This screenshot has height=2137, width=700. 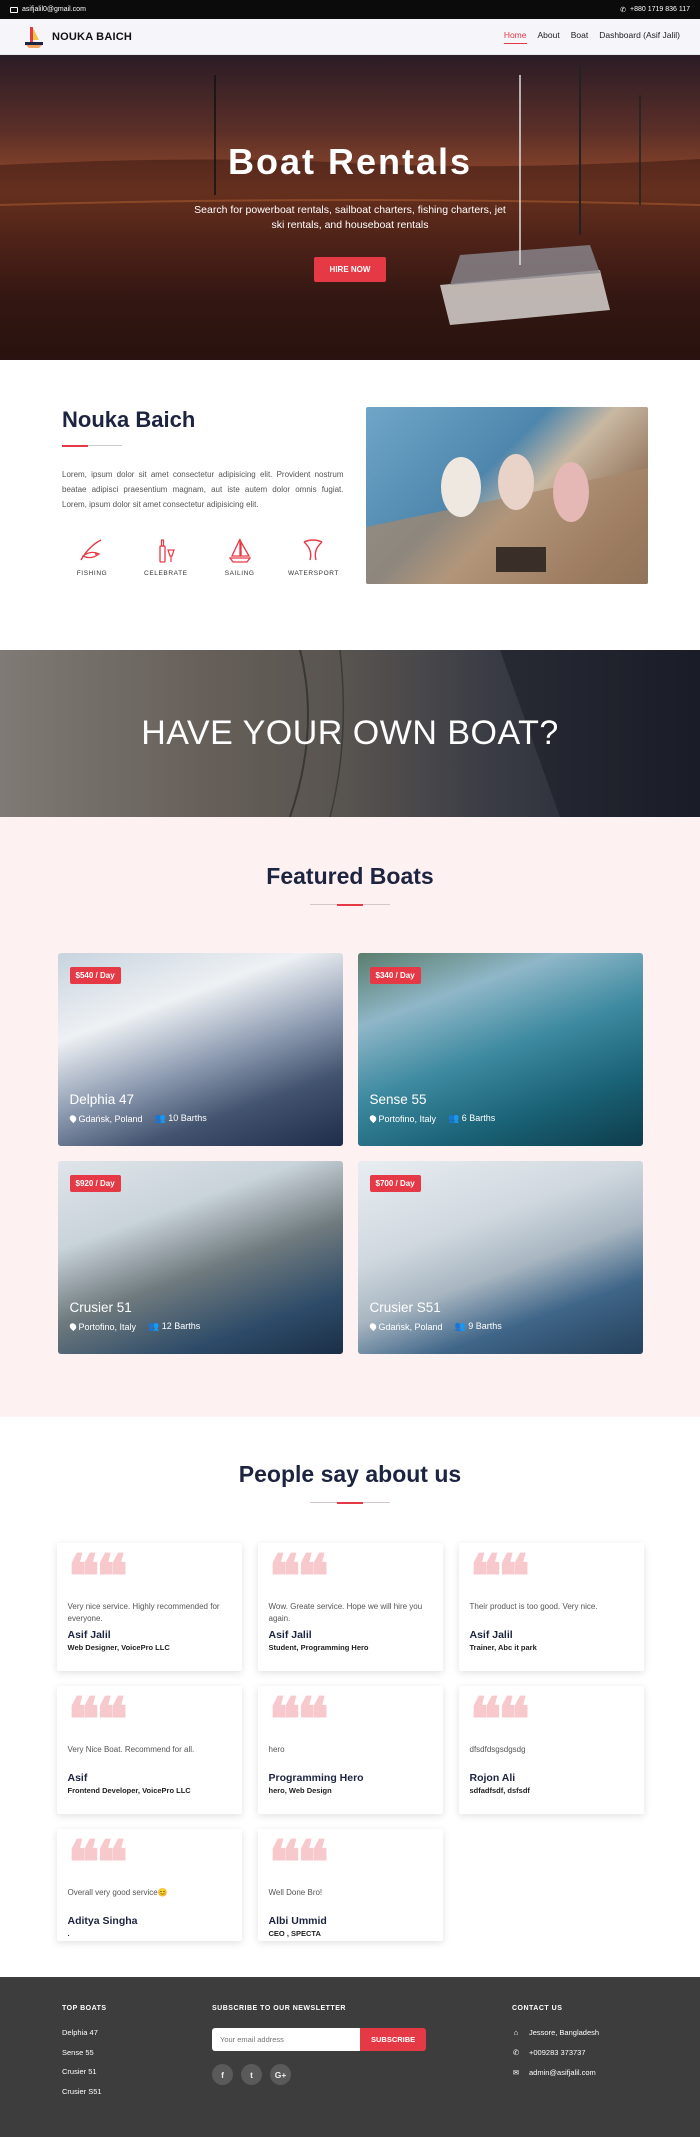 What do you see at coordinates (497, 1749) in the screenshot?
I see `testimonial-text: dfsdfdsgsdgsdg` at bounding box center [497, 1749].